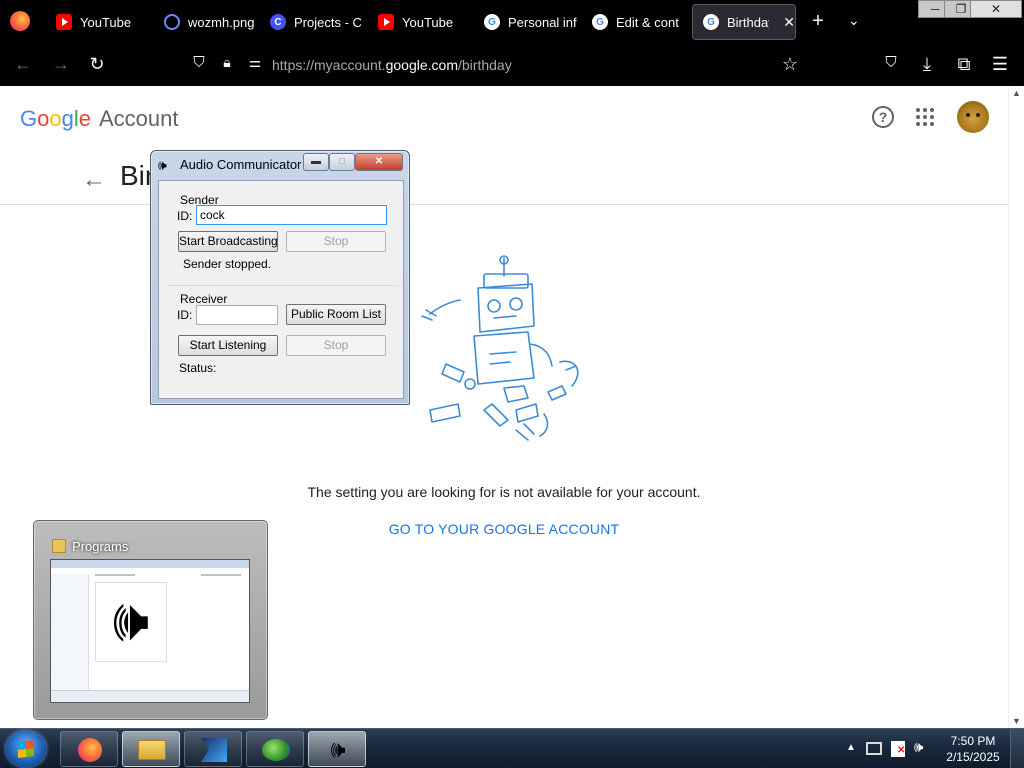 The image size is (1024, 768). I want to click on url-bar: https://myaccount.google.com/birthday, so click(392, 65).